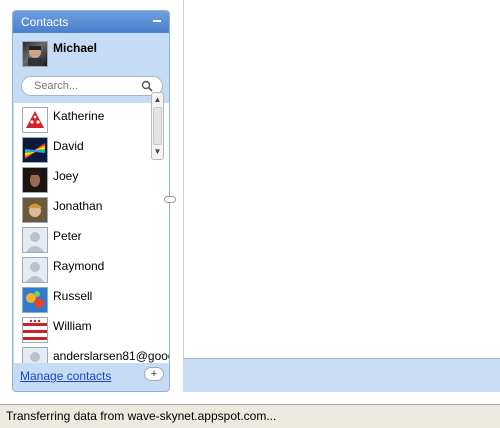 The image size is (500, 428). I want to click on contact-name: Russell, so click(73, 296).